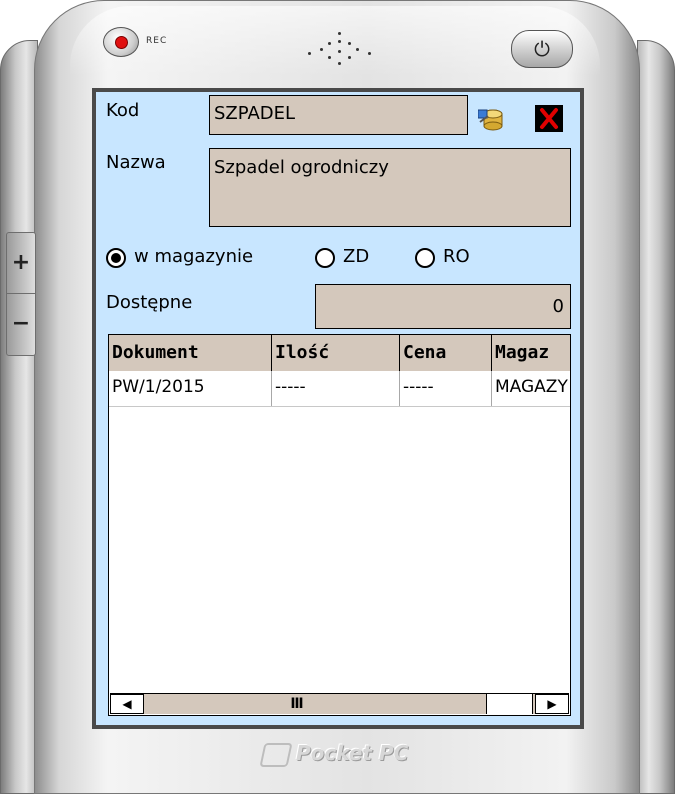 The image size is (675, 794). I want to click on scroll-left-button: ◀, so click(127, 704).